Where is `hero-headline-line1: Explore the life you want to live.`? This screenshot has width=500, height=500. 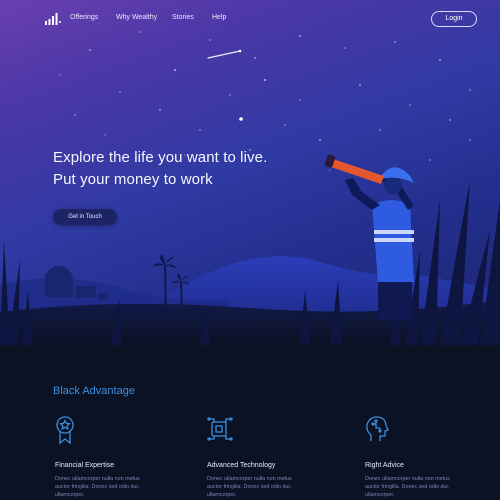 hero-headline-line1: Explore the life you want to live. is located at coordinates (160, 157).